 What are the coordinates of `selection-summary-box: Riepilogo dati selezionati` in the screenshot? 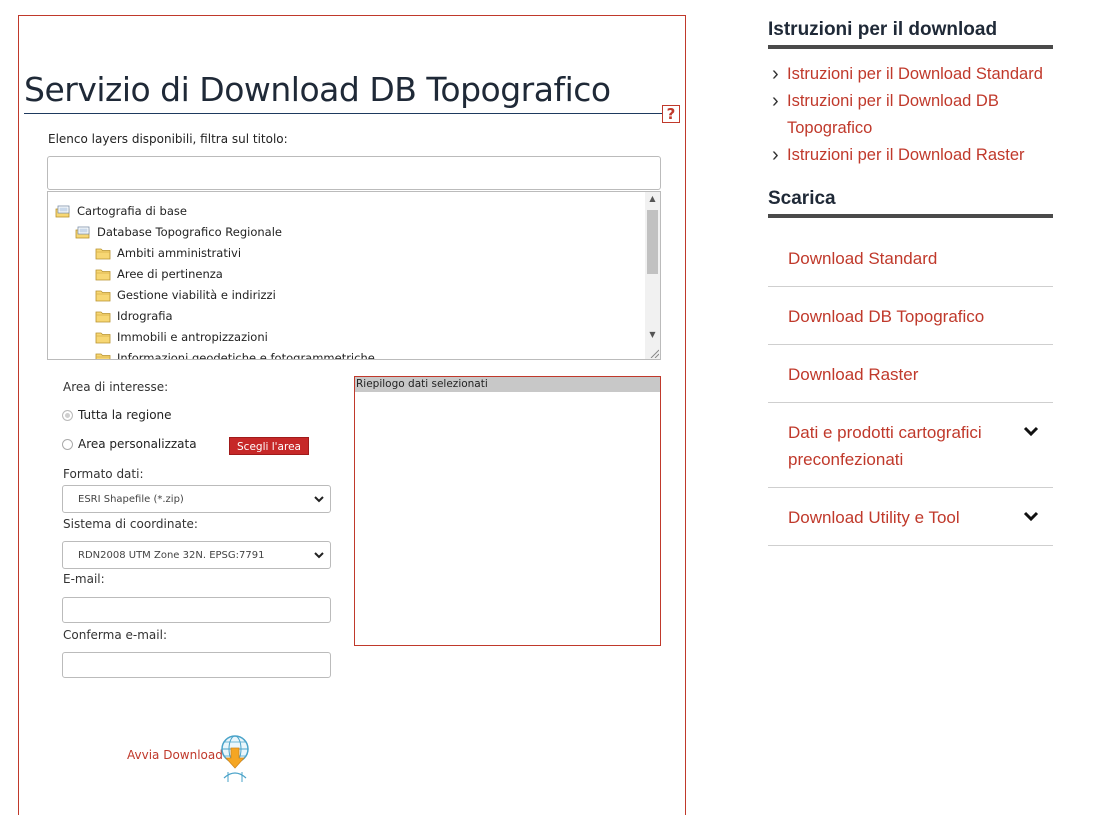 It's located at (507, 511).